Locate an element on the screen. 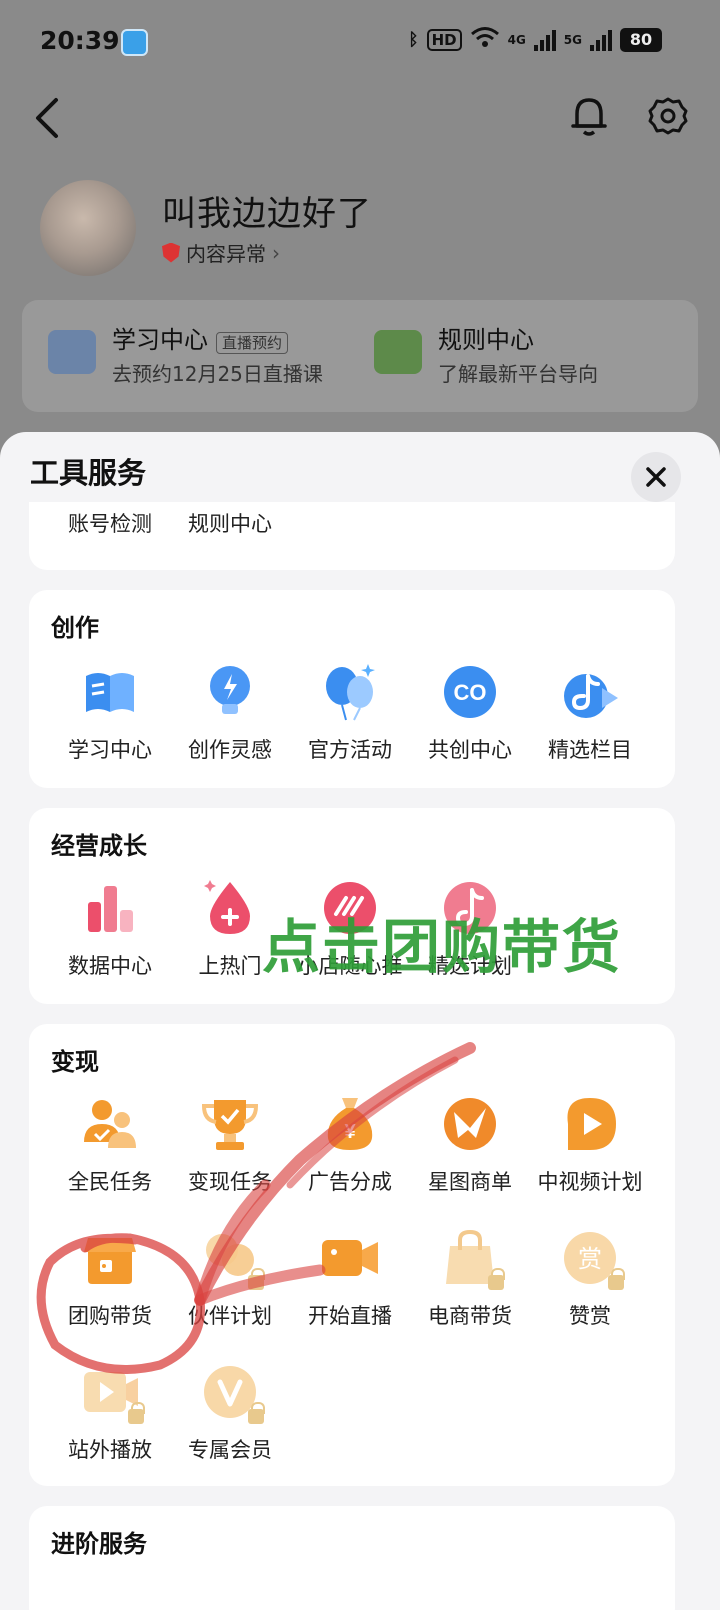 This screenshot has width=720, height=1610. shop-icon is located at coordinates (110, 1258).